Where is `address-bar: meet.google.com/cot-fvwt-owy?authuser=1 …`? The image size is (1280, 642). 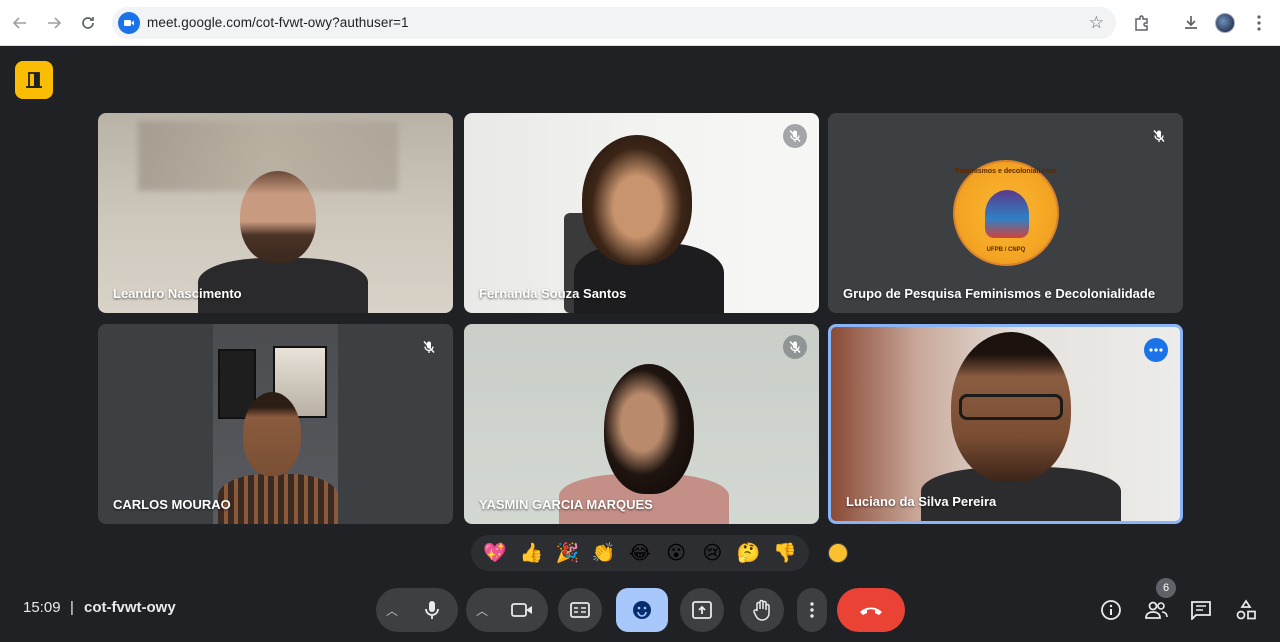 address-bar: meet.google.com/cot-fvwt-owy?authuser=1 … is located at coordinates (614, 23).